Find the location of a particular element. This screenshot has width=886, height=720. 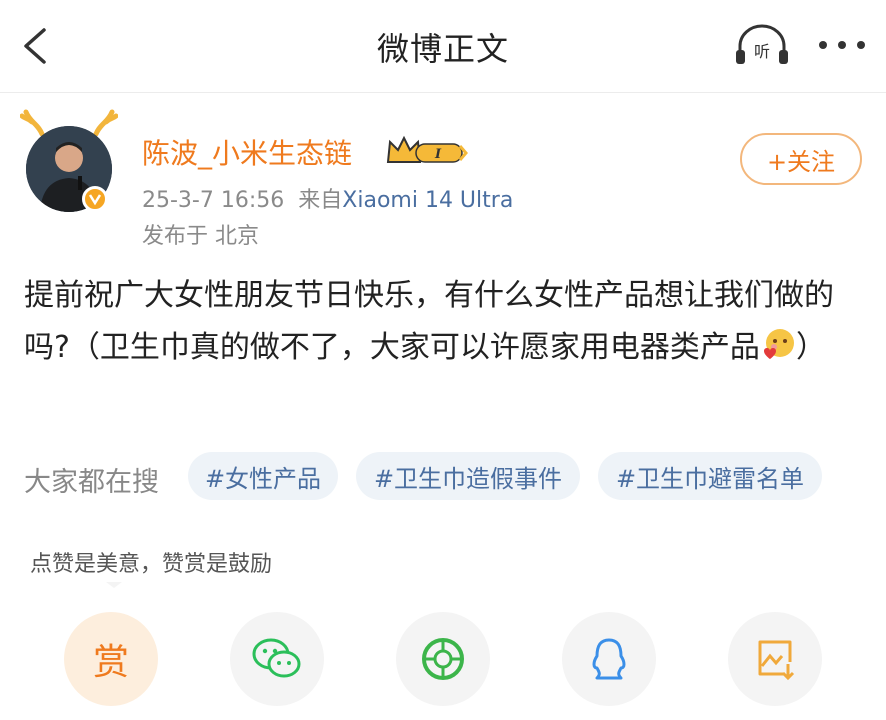

svg-text: 听 is located at coordinates (762, 51).